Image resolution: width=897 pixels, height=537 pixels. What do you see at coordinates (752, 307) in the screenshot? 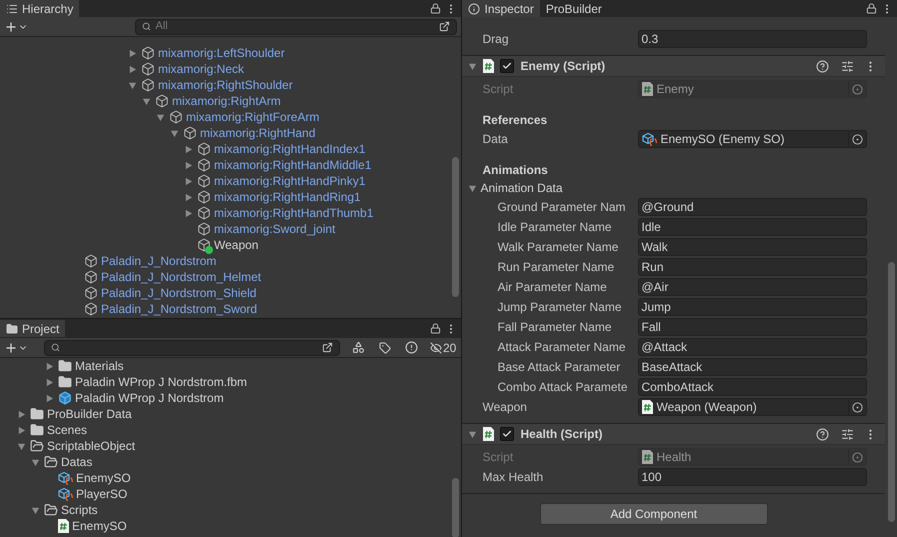
I see `text-field: Jump` at bounding box center [752, 307].